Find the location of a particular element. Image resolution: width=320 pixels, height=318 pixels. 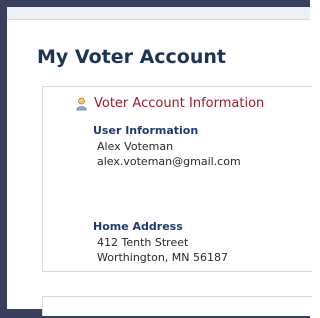

top-bar is located at coordinates (158, 13).